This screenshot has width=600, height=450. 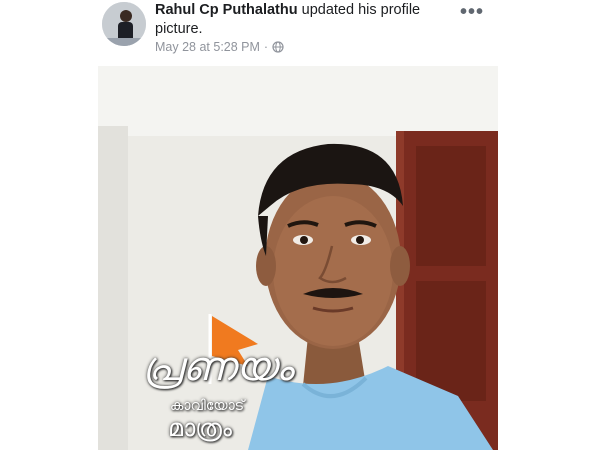 I want to click on more-options-button: •••, so click(x=472, y=12).